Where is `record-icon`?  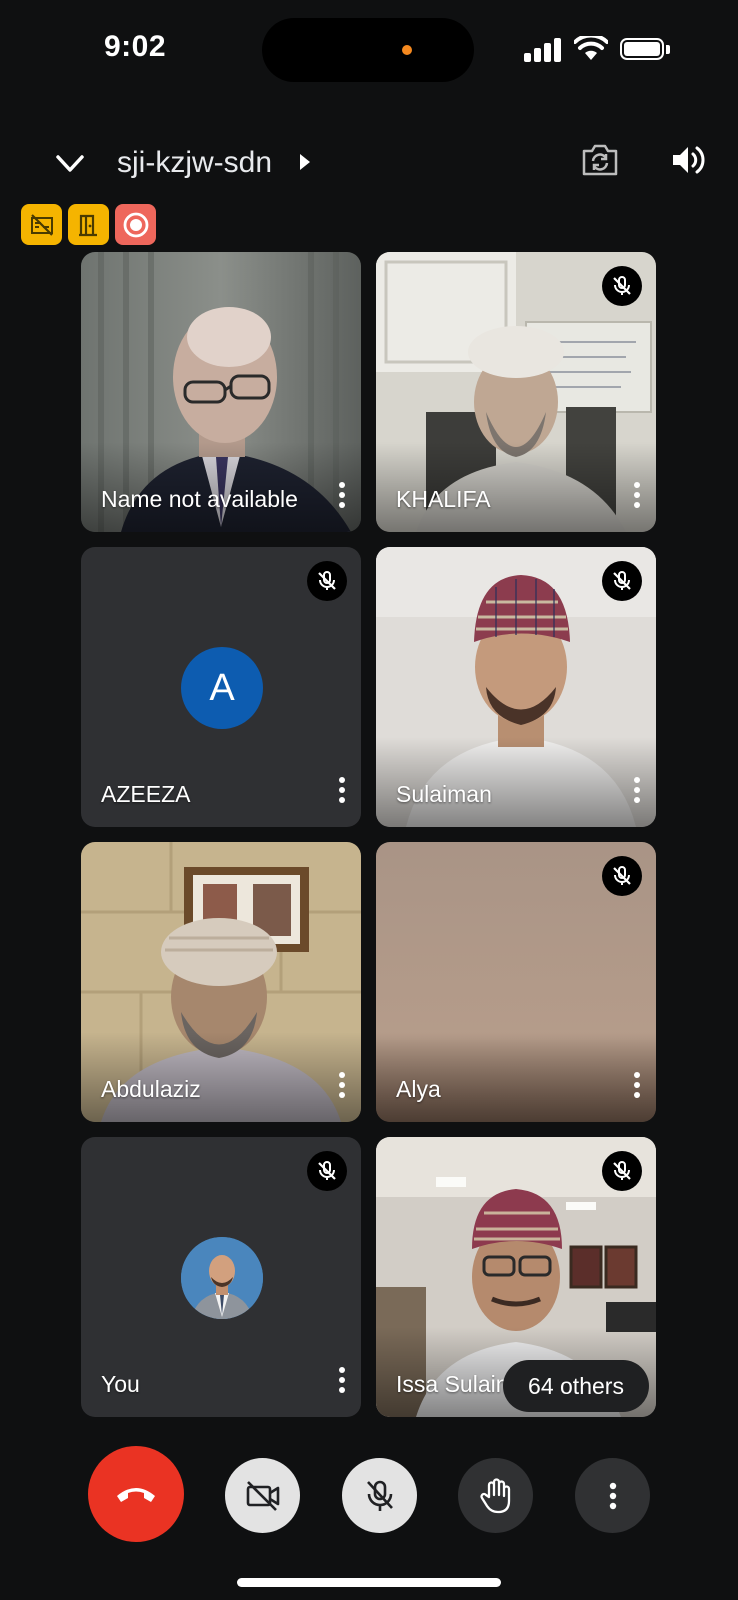 record-icon is located at coordinates (135, 224).